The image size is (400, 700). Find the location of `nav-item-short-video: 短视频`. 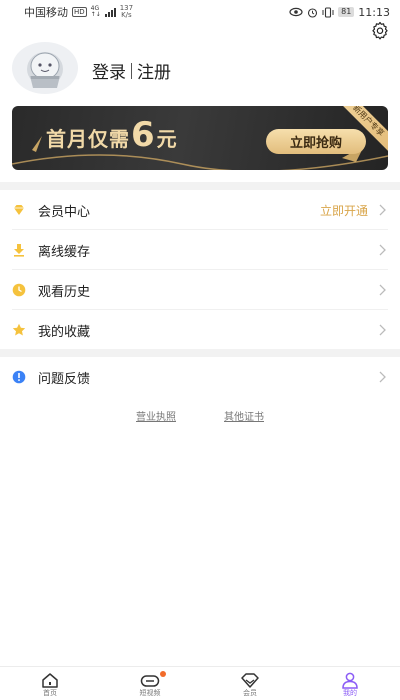

nav-item-short-video: 短视频 is located at coordinates (150, 683).